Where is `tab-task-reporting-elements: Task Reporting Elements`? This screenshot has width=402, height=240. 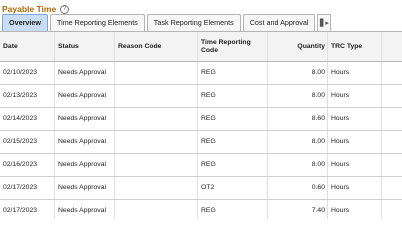
tab-task-reporting-elements: Task Reporting Elements is located at coordinates (193, 22).